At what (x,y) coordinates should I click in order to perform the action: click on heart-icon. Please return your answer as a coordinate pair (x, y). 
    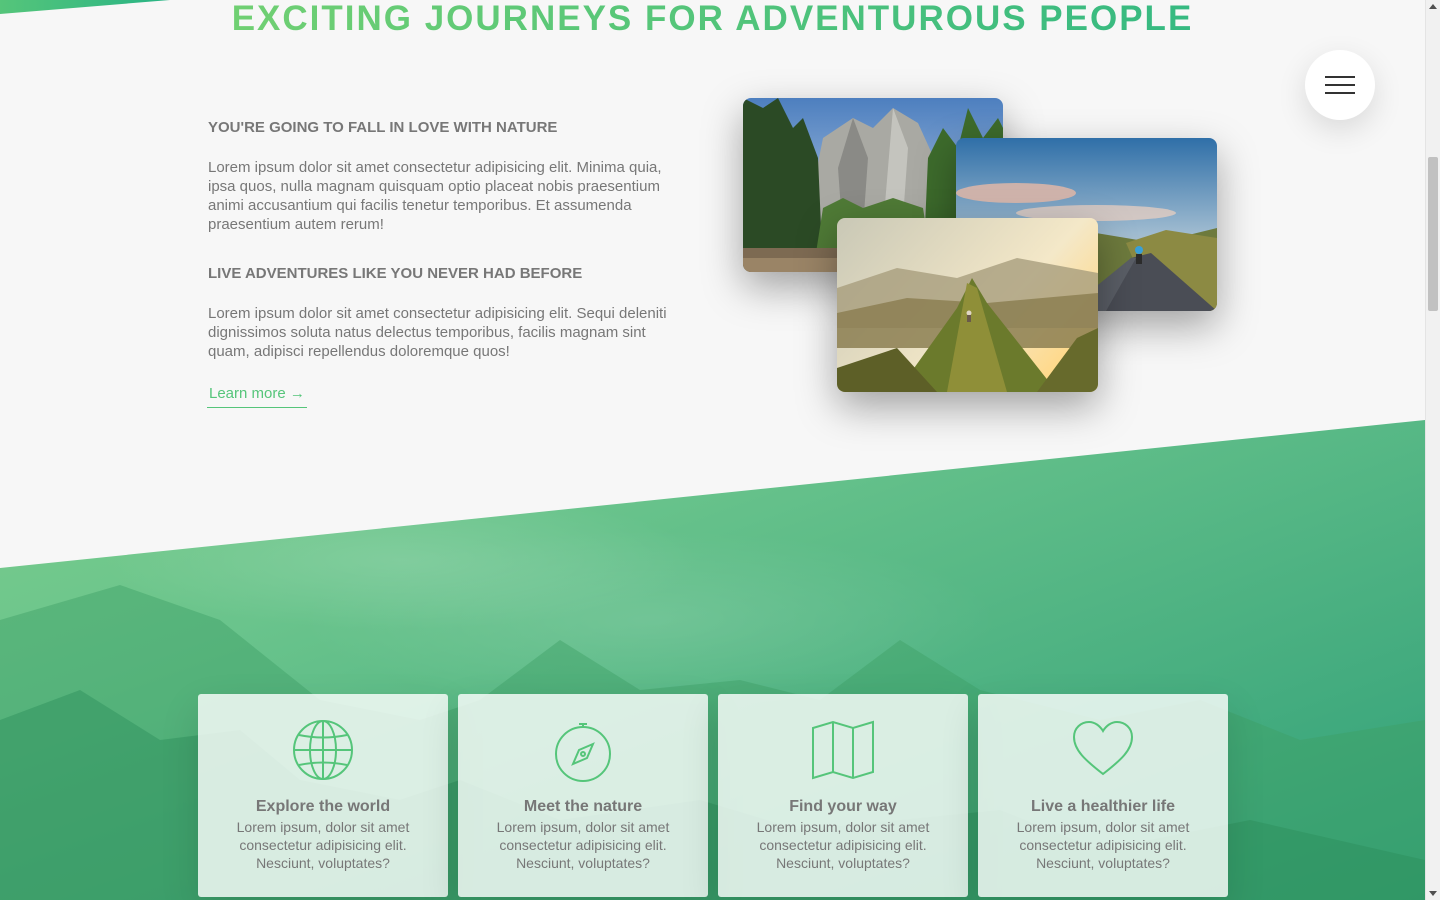
    Looking at the image, I should click on (1103, 750).